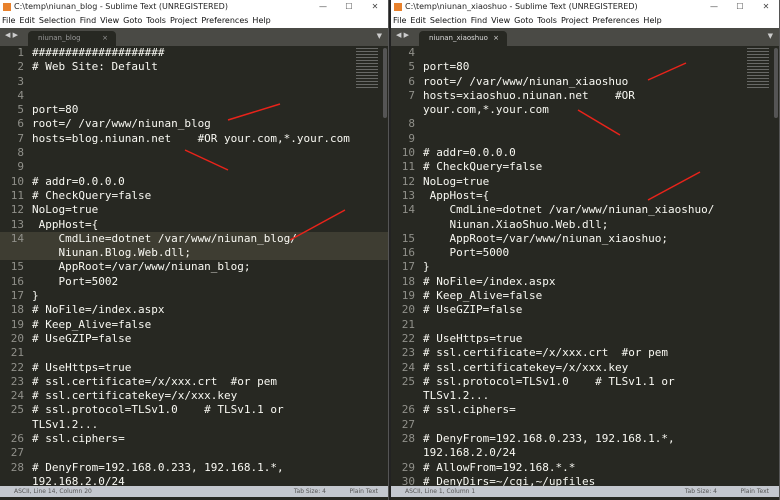  I want to click on app-icon, so click(7, 7).